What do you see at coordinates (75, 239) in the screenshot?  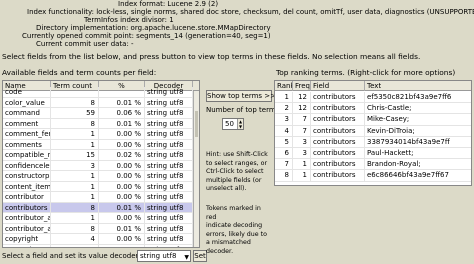 I see `term-count-cell: 4` at bounding box center [75, 239].